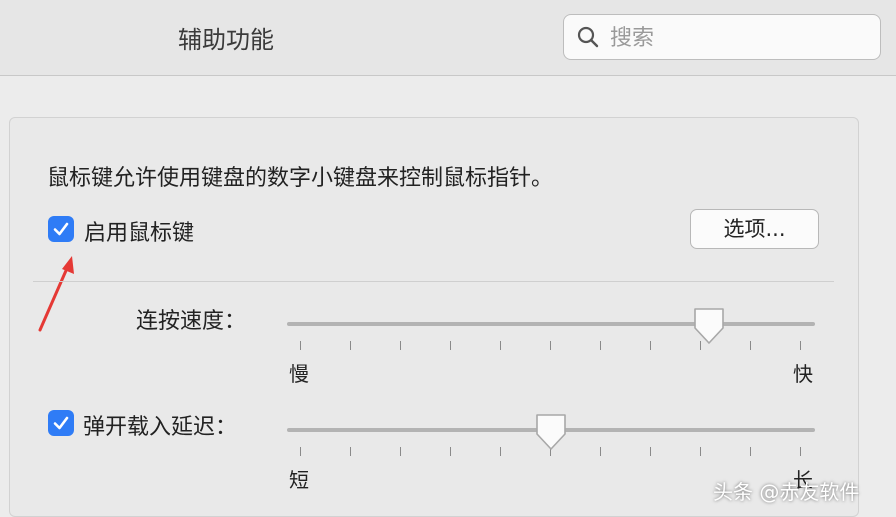 Image resolution: width=896 pixels, height=517 pixels. What do you see at coordinates (551, 324) in the screenshot?
I see `click-speed-slider-track` at bounding box center [551, 324].